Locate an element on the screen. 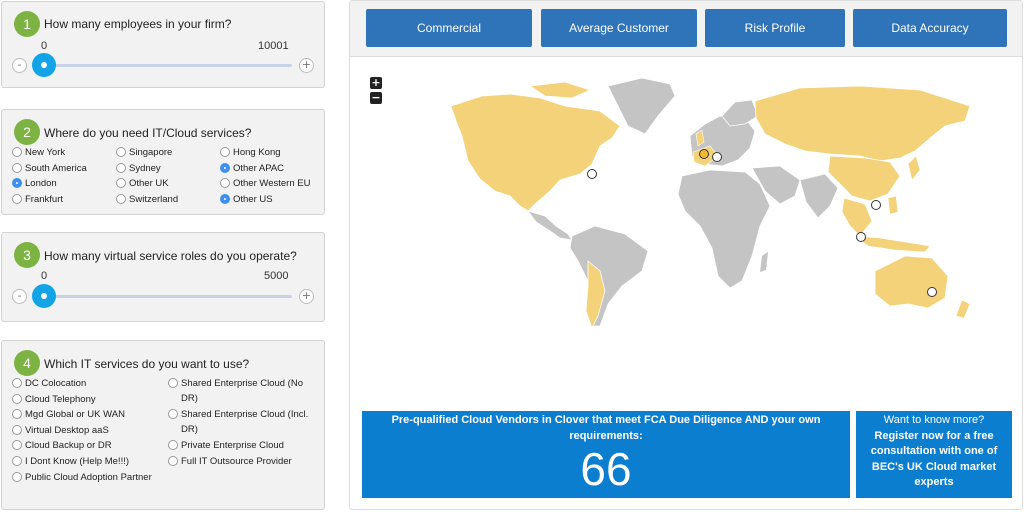 The width and height of the screenshot is (1024, 512). location-option-label: Frankfurt is located at coordinates (44, 199).